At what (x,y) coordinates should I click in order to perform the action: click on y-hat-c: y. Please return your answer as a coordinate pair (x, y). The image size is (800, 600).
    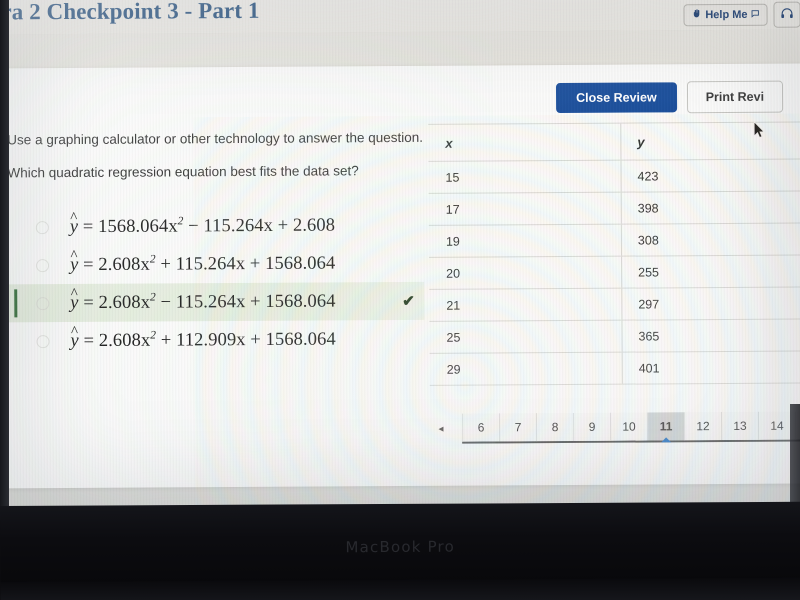
    Looking at the image, I should click on (74, 303).